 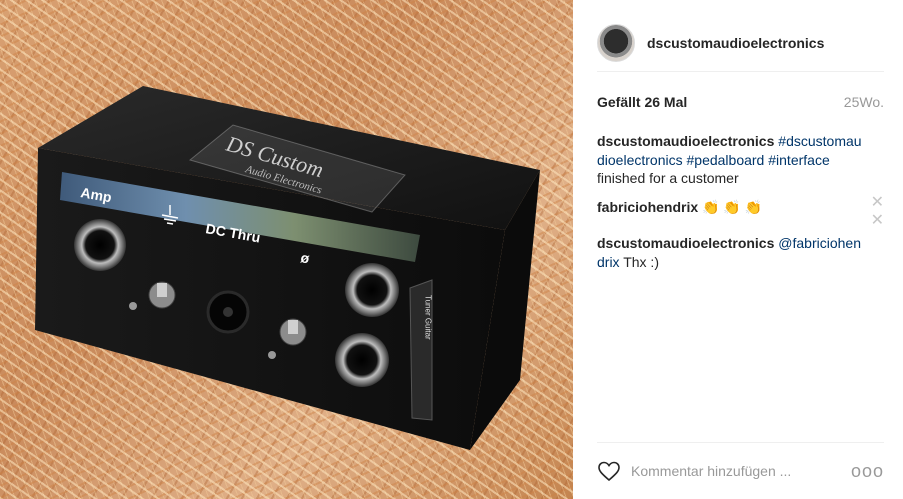 What do you see at coordinates (864, 102) in the screenshot?
I see `post-time: 25Wo.` at bounding box center [864, 102].